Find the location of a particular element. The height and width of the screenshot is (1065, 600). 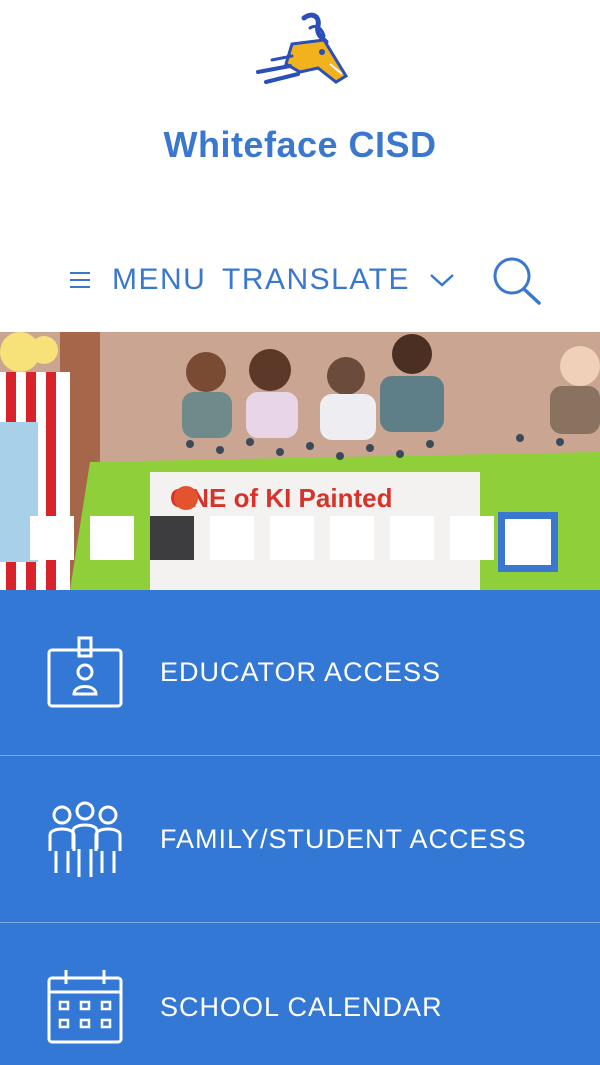

chevron-down-icon is located at coordinates (442, 280).